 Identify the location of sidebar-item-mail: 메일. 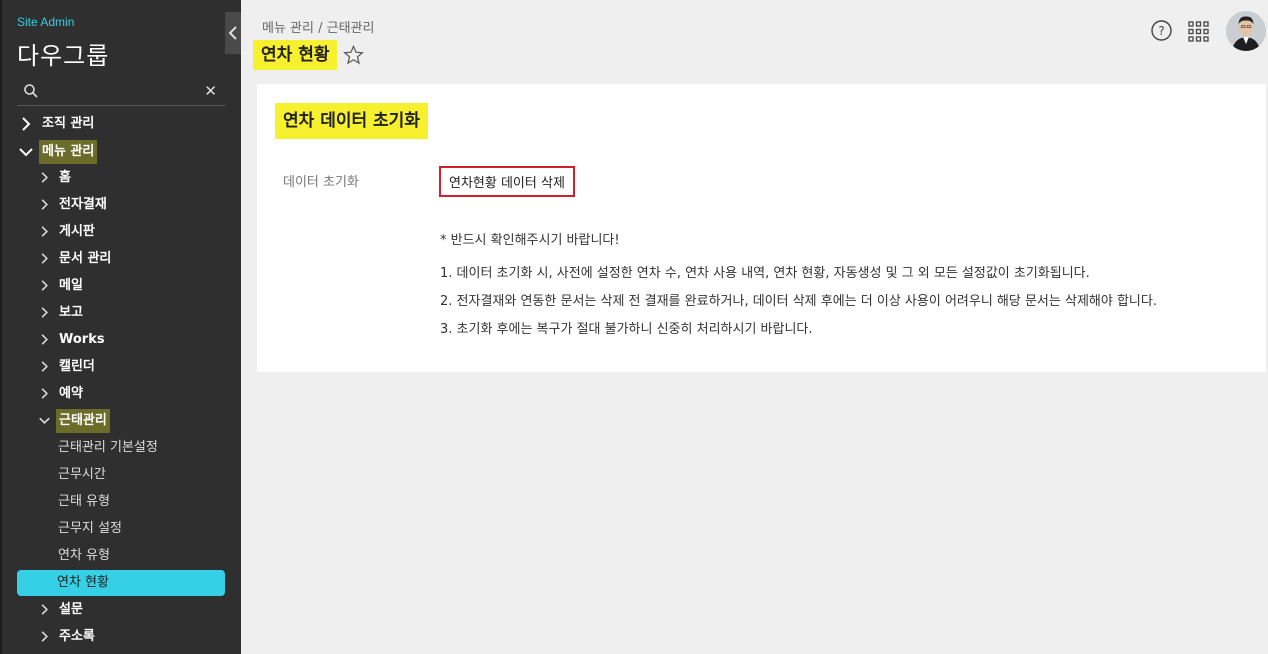
(62, 285).